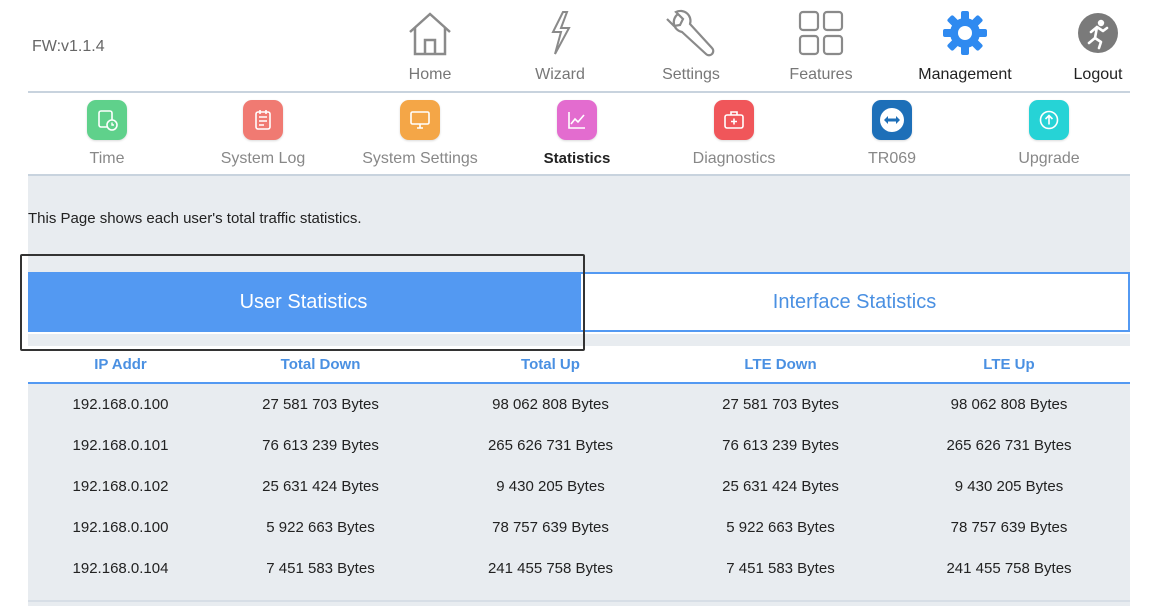 The width and height of the screenshot is (1164, 606). I want to click on nav-logout: Logout, so click(1098, 47).